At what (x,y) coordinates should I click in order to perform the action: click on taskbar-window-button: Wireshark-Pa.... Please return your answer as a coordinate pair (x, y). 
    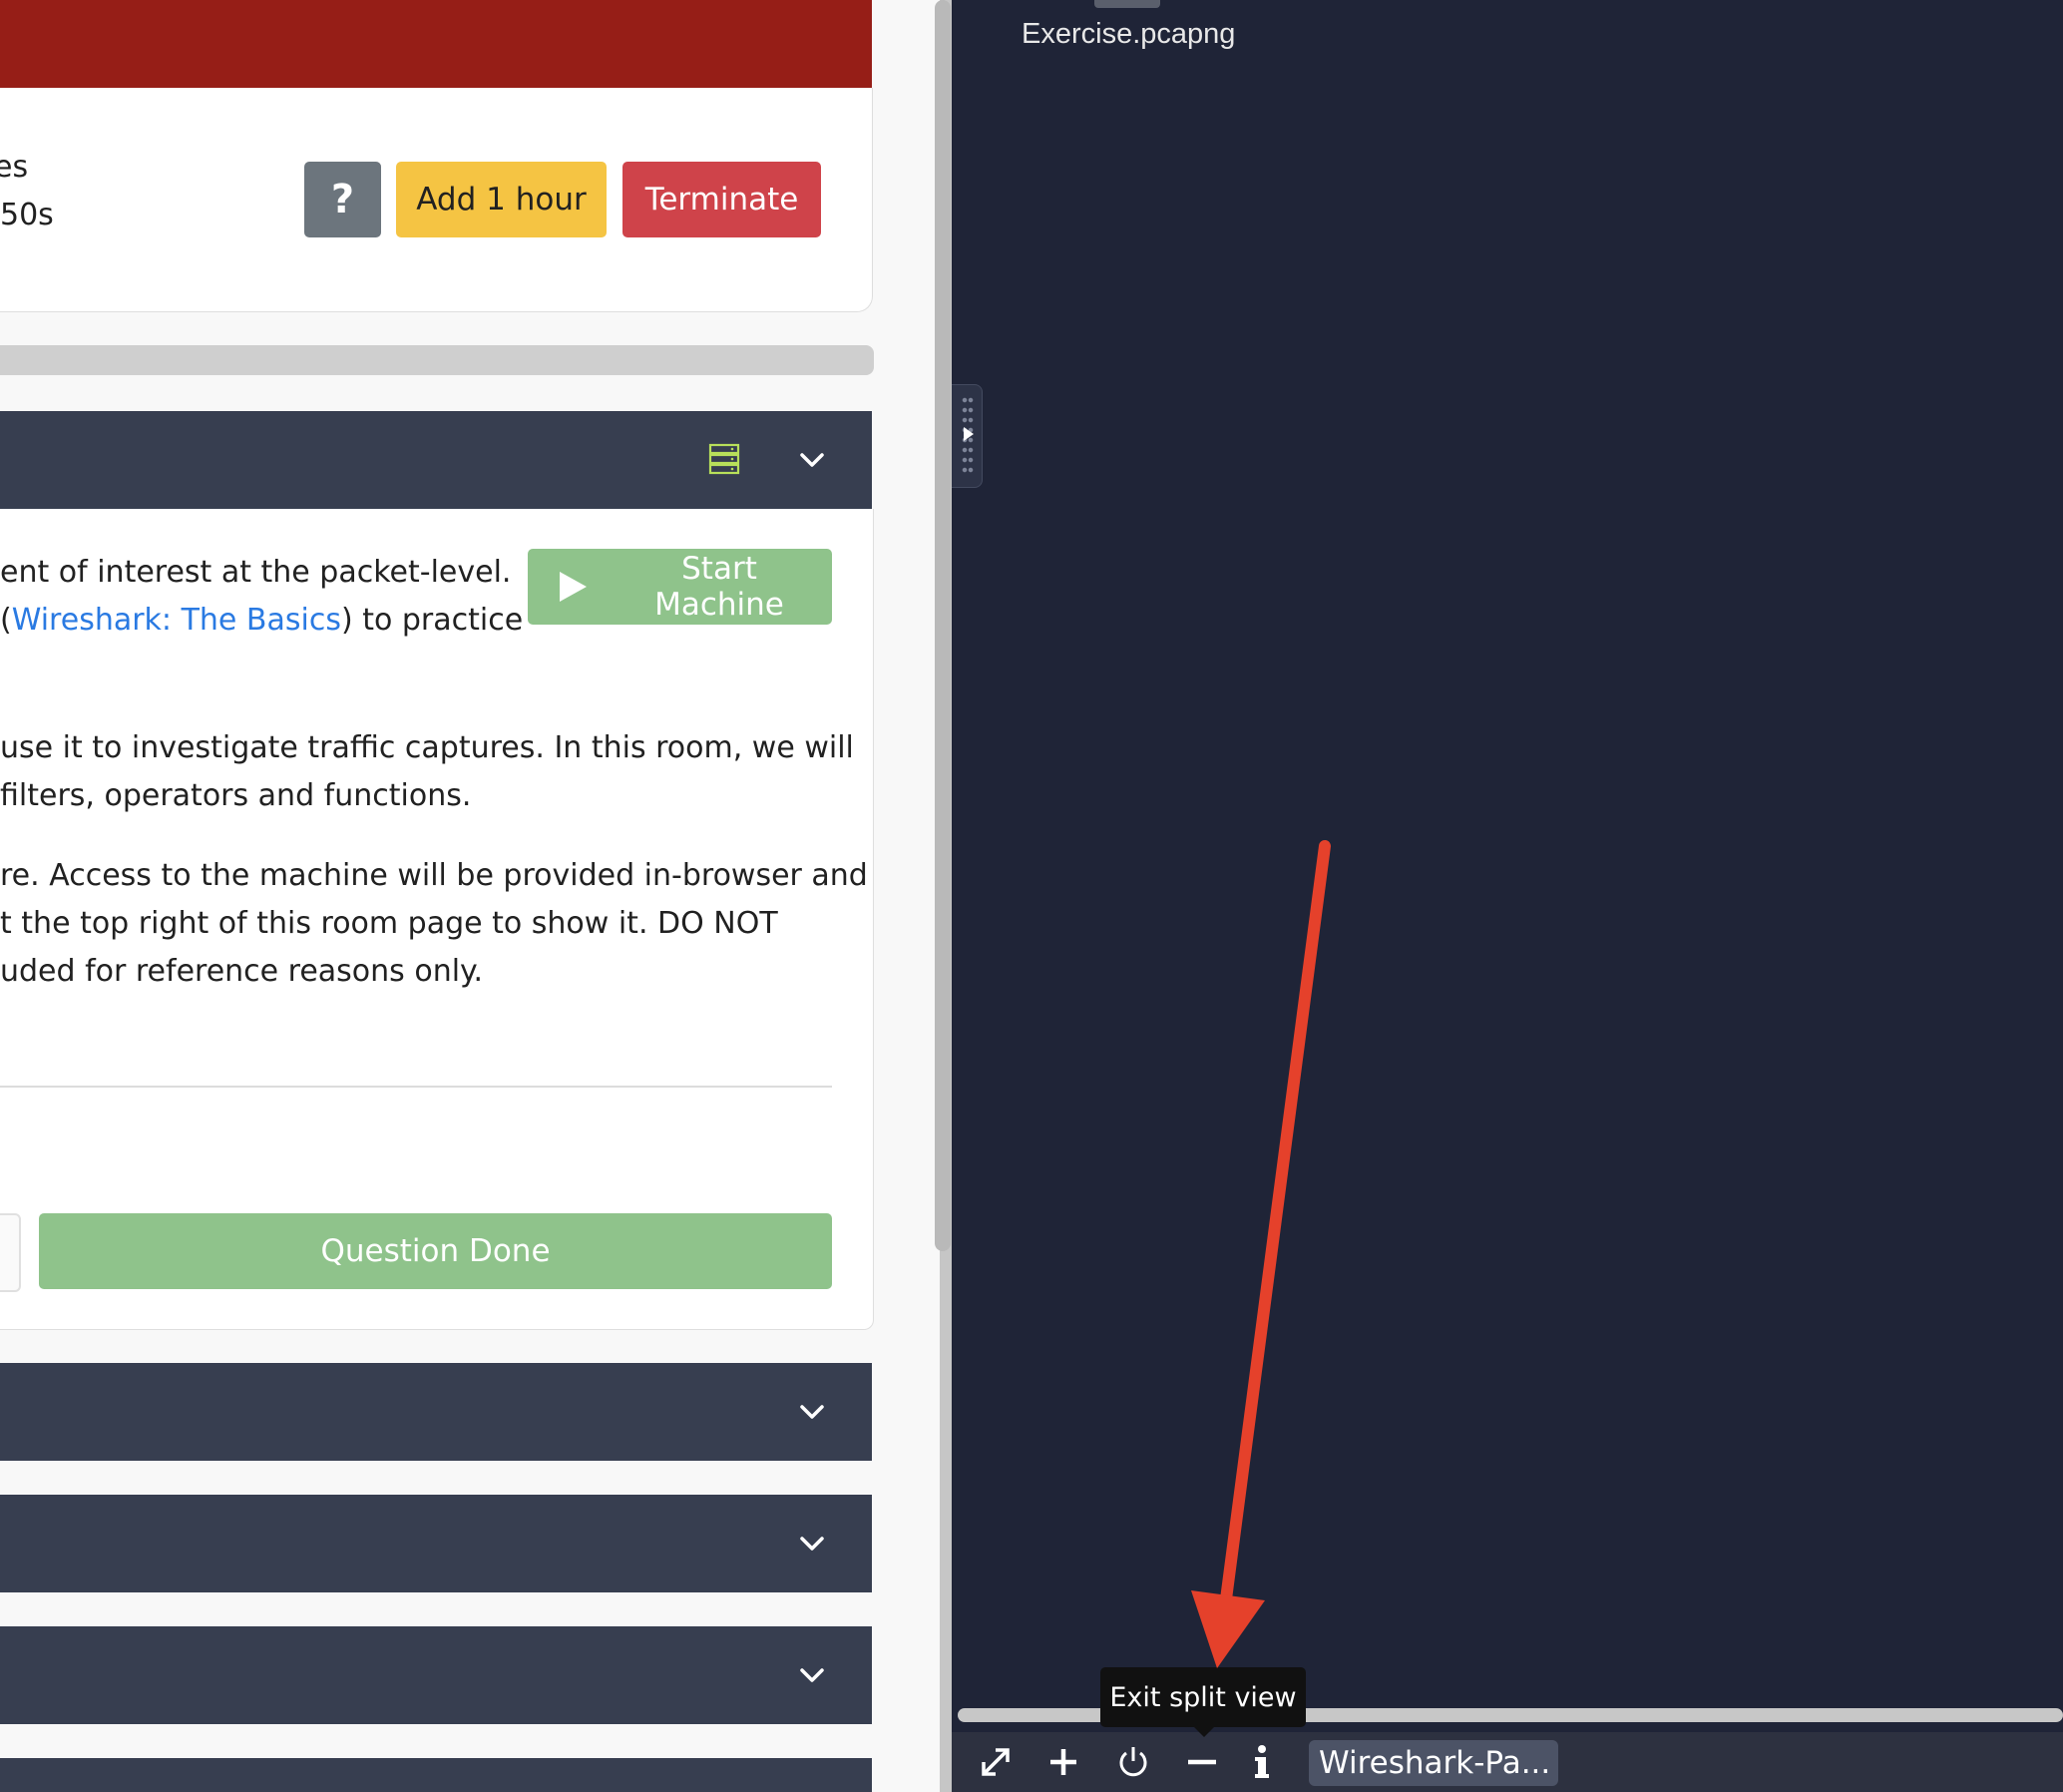
    Looking at the image, I should click on (1433, 1763).